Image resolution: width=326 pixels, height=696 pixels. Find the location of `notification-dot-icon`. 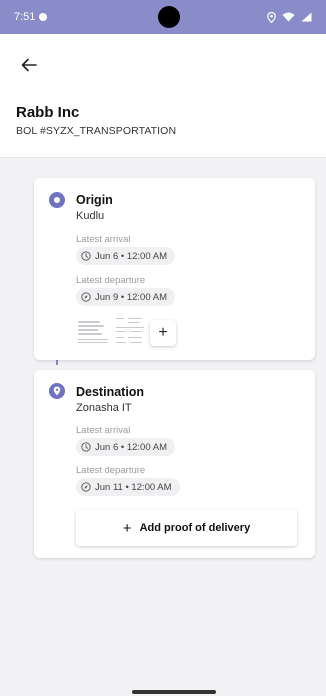

notification-dot-icon is located at coordinates (43, 17).